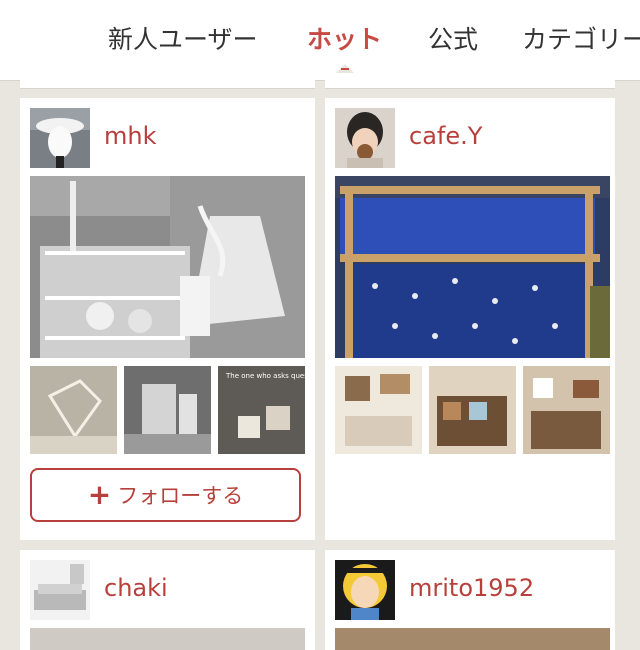 The image size is (640, 650). What do you see at coordinates (445, 136) in the screenshot?
I see `username: cafe.Y` at bounding box center [445, 136].